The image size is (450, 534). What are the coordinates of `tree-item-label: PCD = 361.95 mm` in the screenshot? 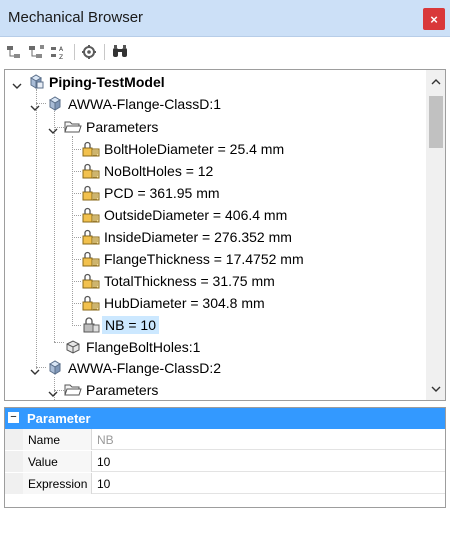 It's located at (162, 193).